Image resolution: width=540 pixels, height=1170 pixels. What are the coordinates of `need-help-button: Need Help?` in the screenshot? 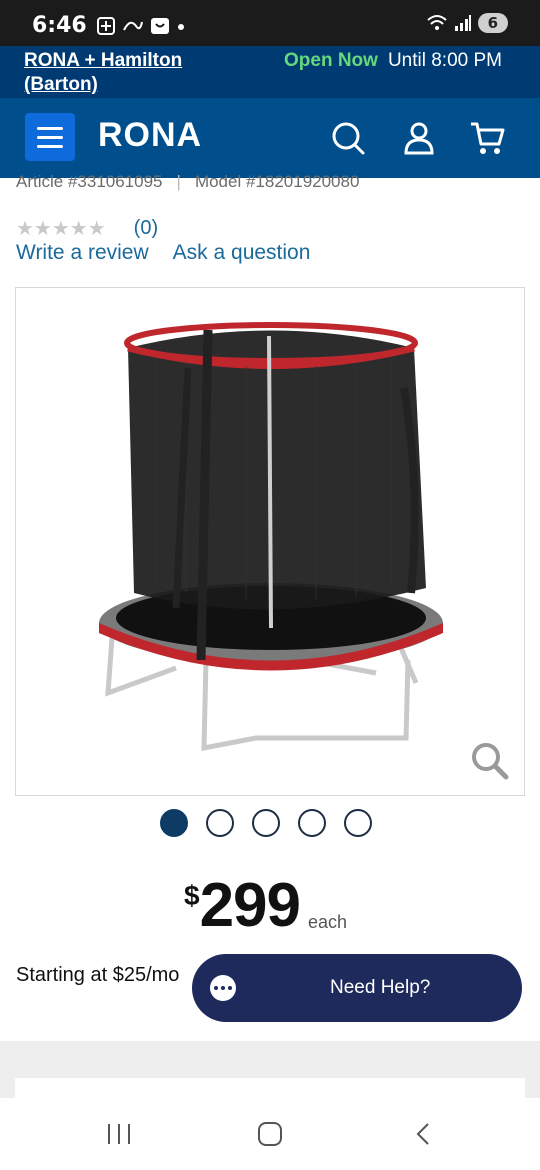 It's located at (357, 988).